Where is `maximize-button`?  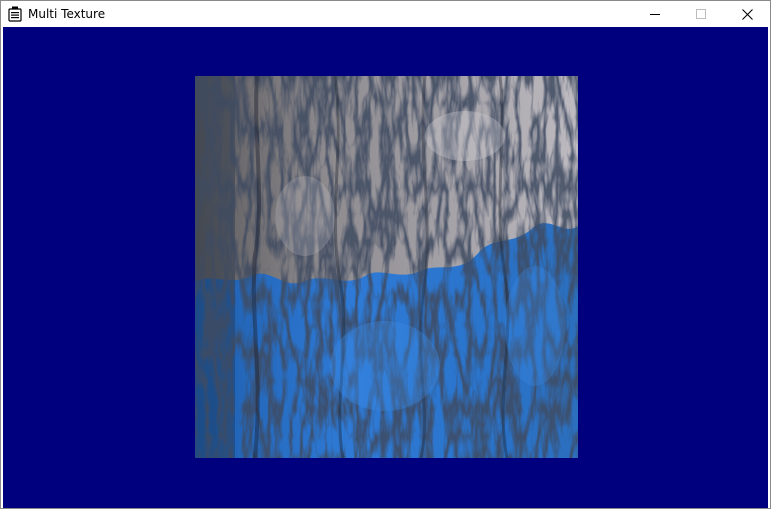
maximize-button is located at coordinates (701, 14).